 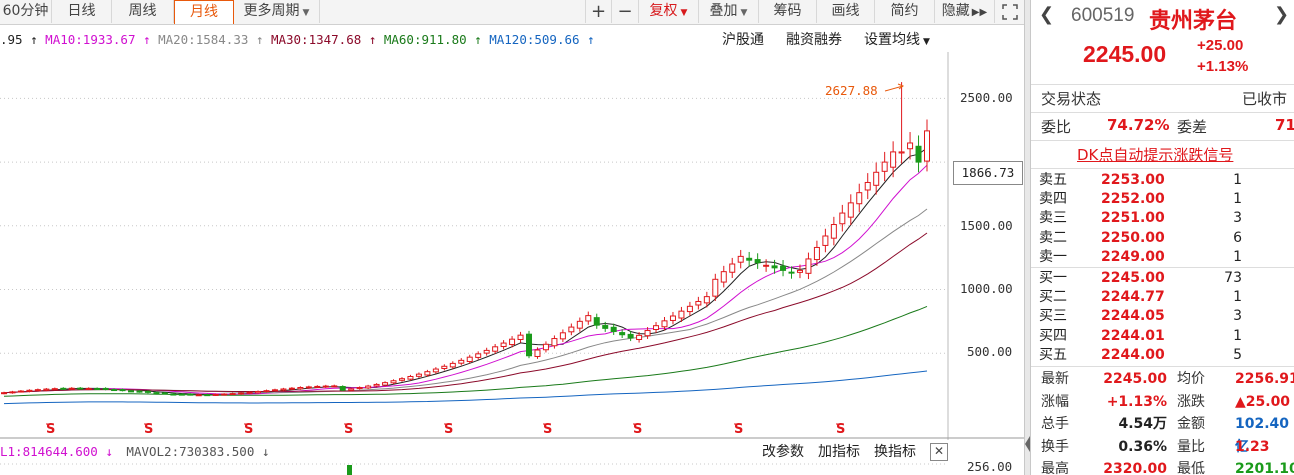 What do you see at coordinates (1237, 316) in the screenshot?
I see `buy_orders-qty: 3` at bounding box center [1237, 316].